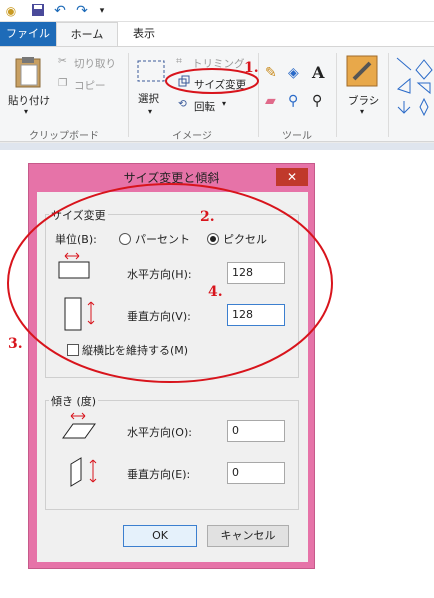 This screenshot has height=598, width=434. I want to click on annotation-label-4: 4., so click(215, 292).